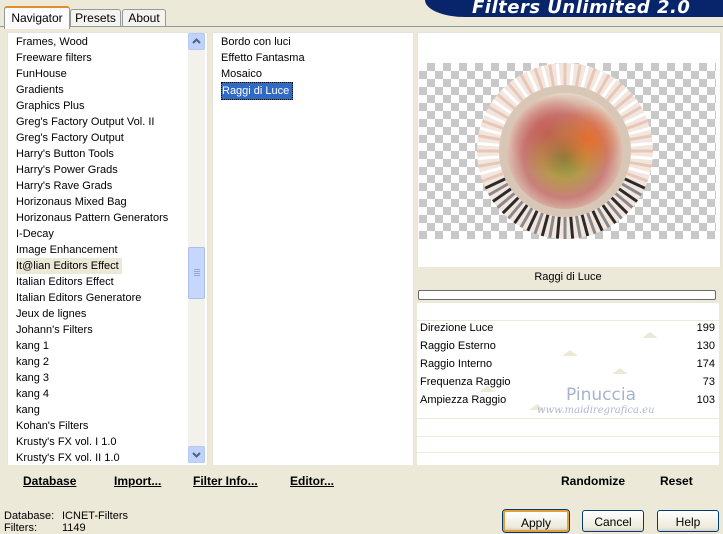 The height and width of the screenshot is (534, 723). Describe the element at coordinates (86, 122) in the screenshot. I see `category-item: Greg's Factory Output Vol. II` at that location.